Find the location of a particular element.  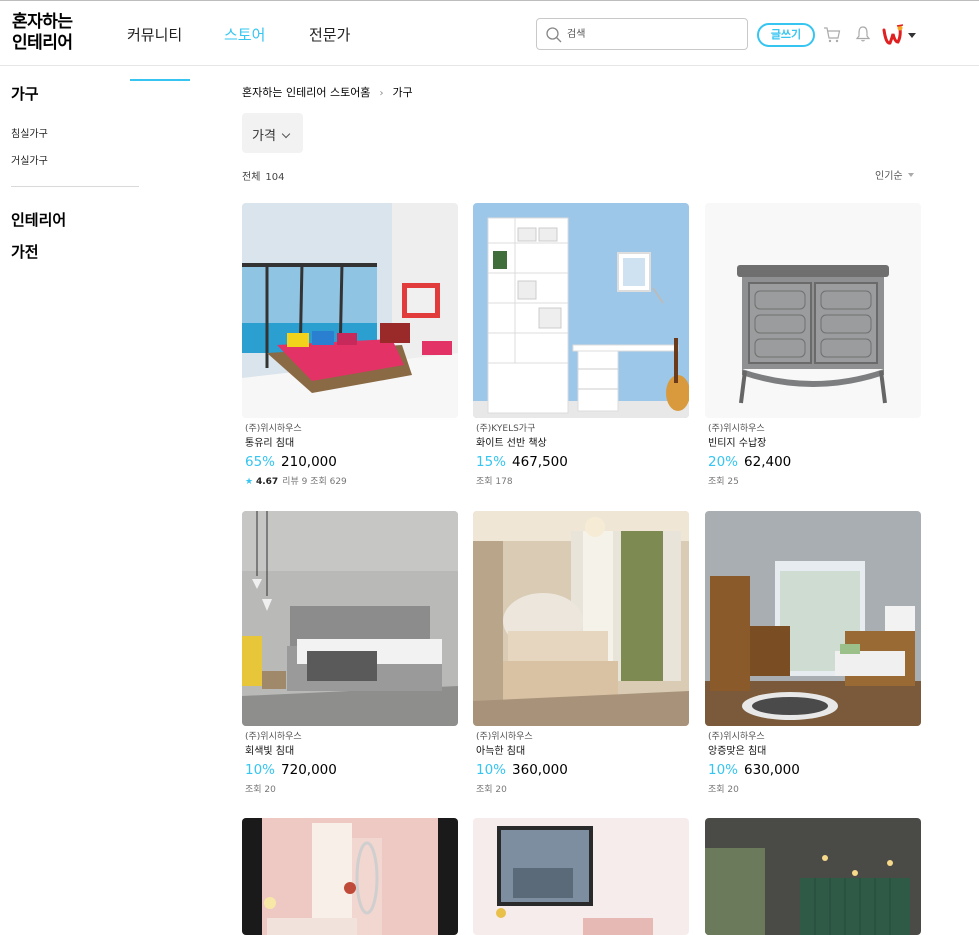

breadcrumb-current: 가구 is located at coordinates (402, 92).